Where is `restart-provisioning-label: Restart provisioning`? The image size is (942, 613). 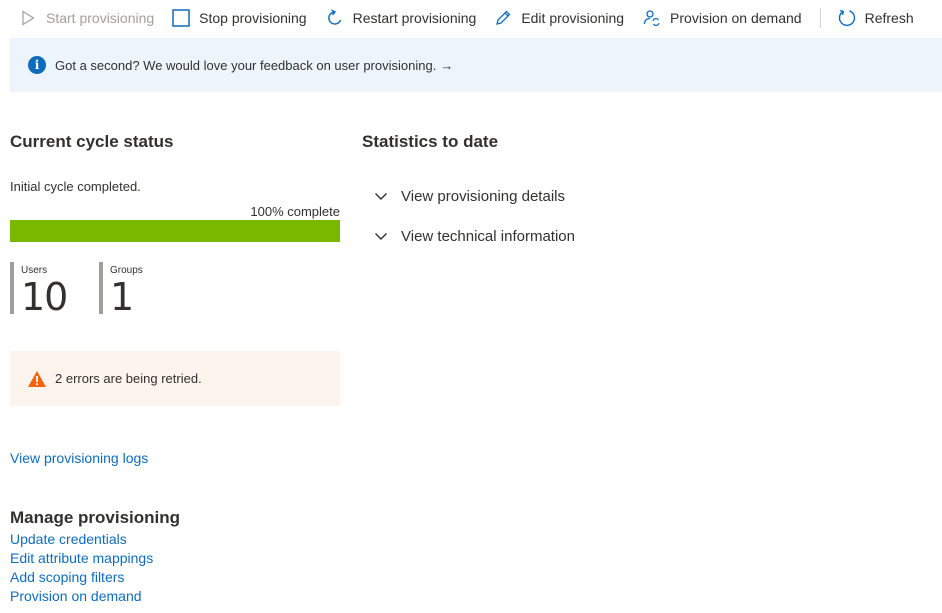
restart-provisioning-label: Restart provisioning is located at coordinates (414, 18).